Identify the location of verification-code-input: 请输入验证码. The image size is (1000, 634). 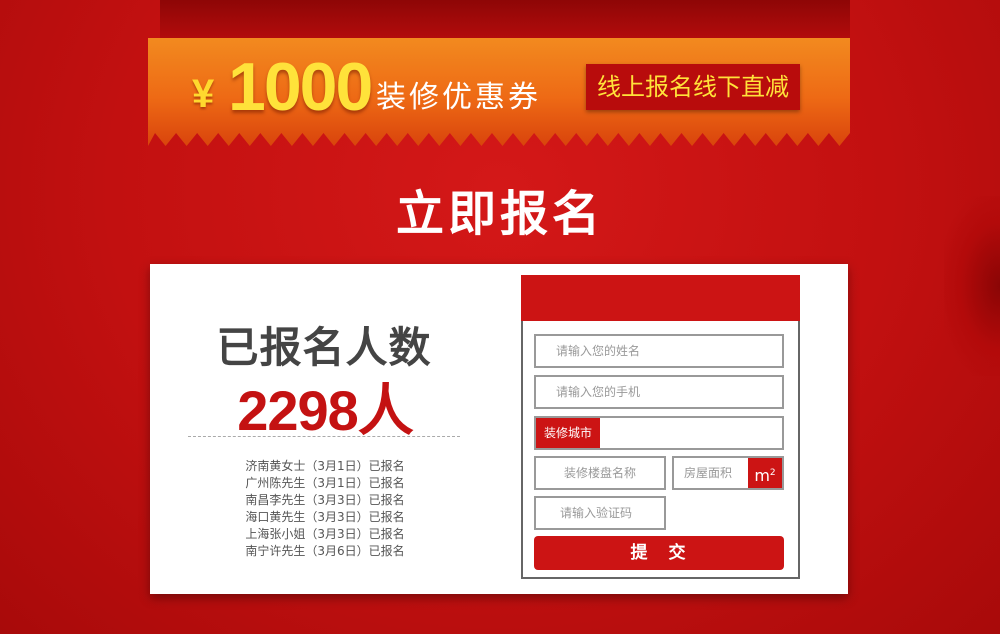
(600, 513).